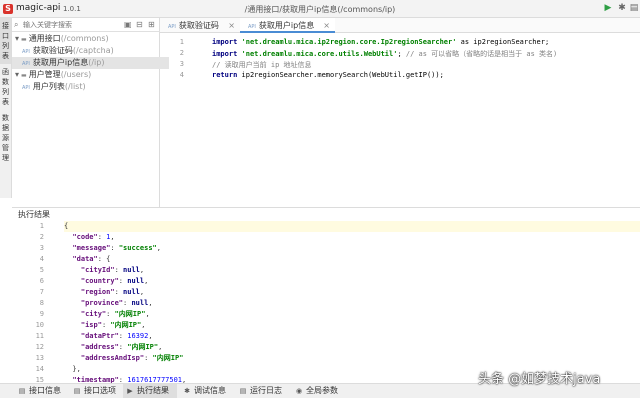  Describe the element at coordinates (139, 25) in the screenshot. I see `collapse-icon: ⊟` at that location.